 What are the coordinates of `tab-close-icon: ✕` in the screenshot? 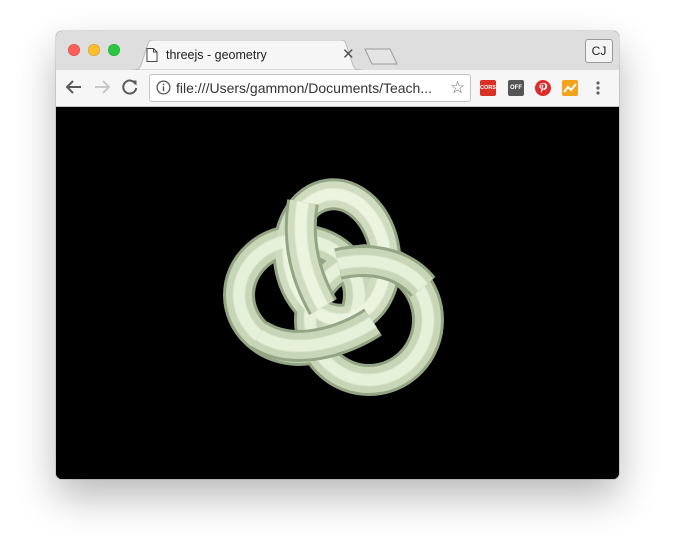 It's located at (348, 54).